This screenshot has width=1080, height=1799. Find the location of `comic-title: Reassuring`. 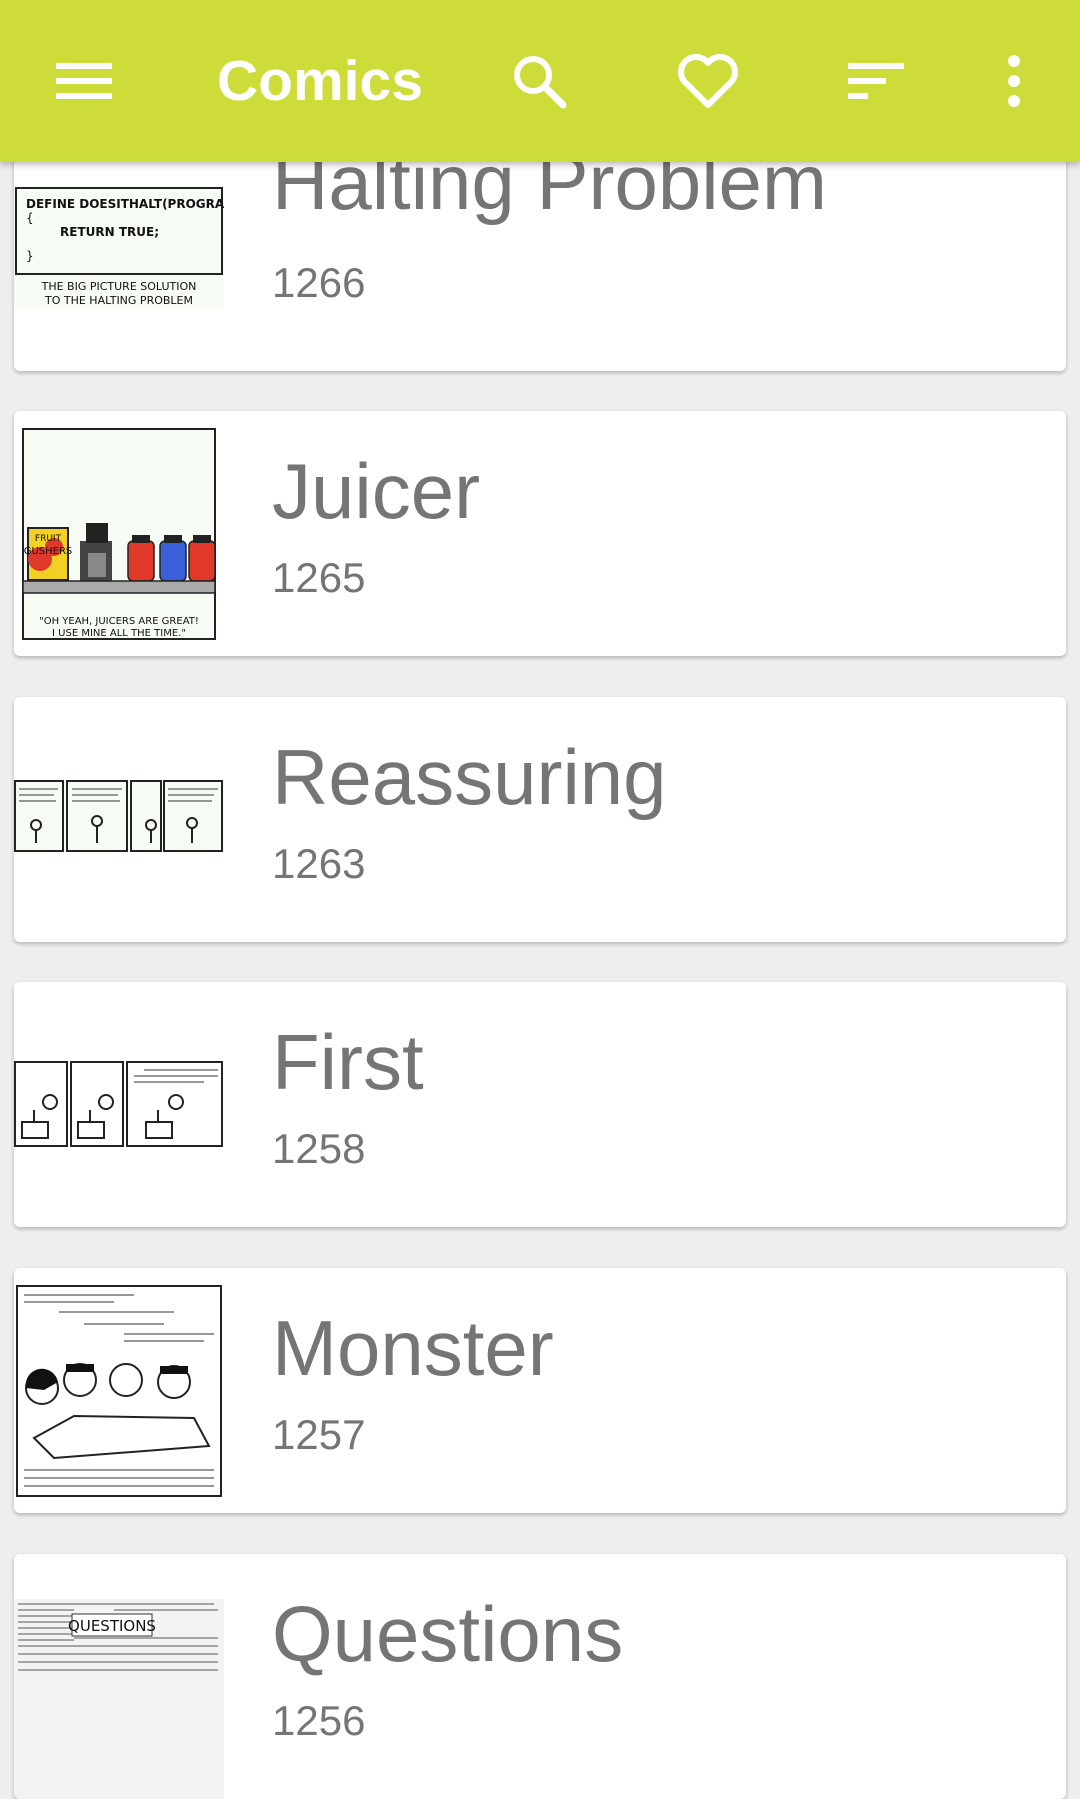

comic-title: Reassuring is located at coordinates (469, 777).